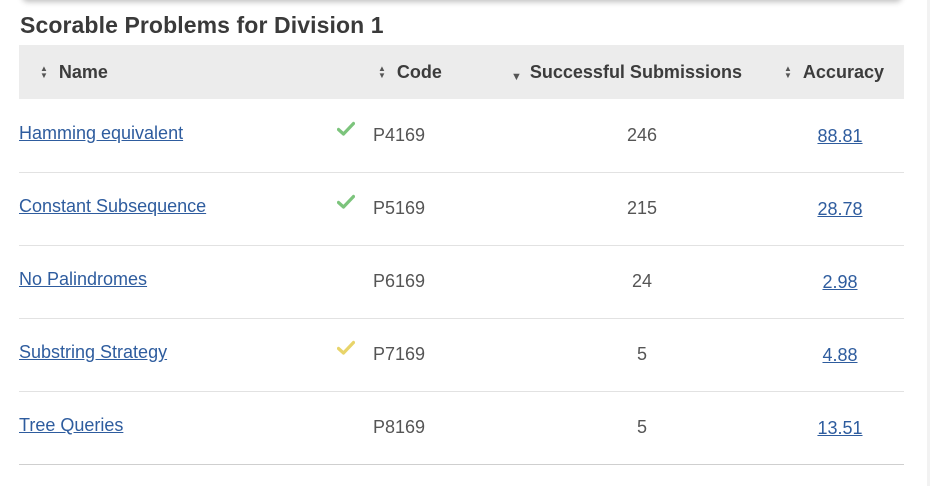 Image resolution: width=930 pixels, height=486 pixels. I want to click on problem-code: P8169, so click(399, 427).